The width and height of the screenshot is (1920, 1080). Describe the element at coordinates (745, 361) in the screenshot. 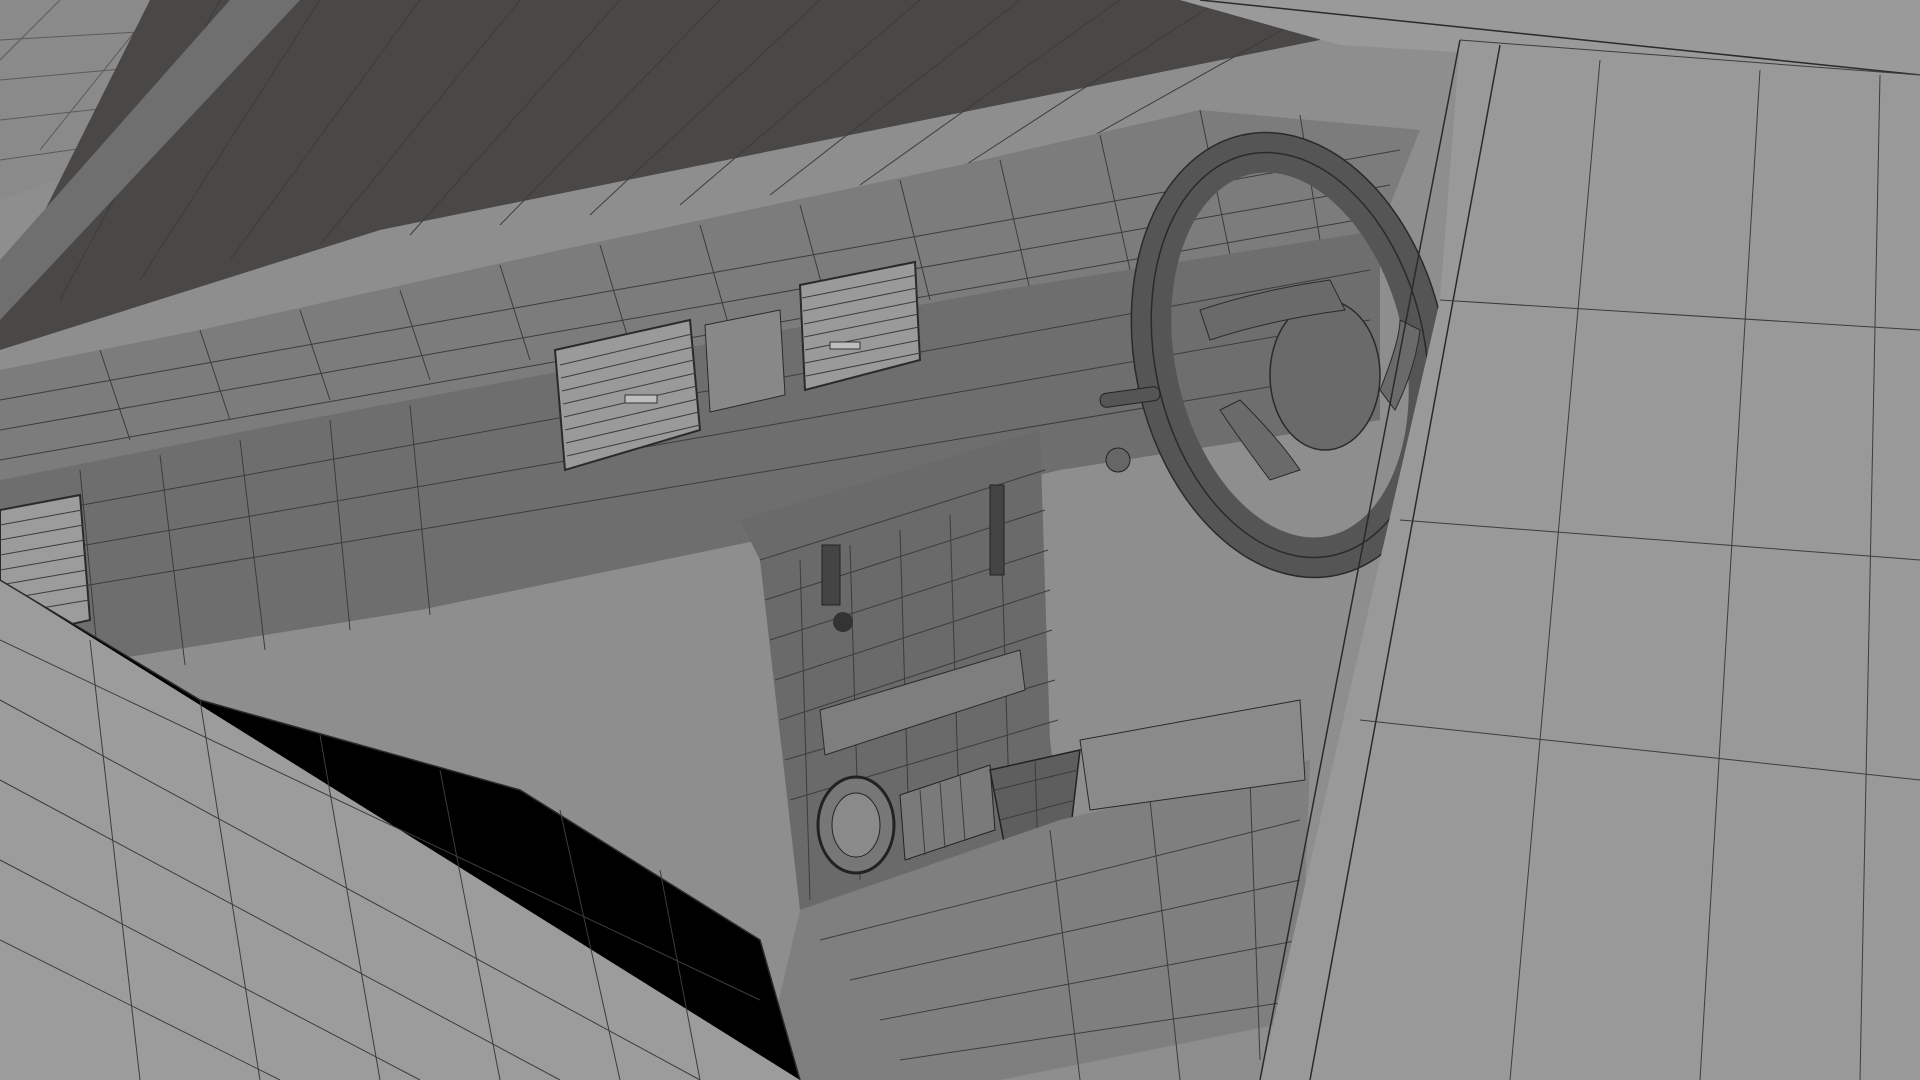

I see `vent-center-divider` at that location.